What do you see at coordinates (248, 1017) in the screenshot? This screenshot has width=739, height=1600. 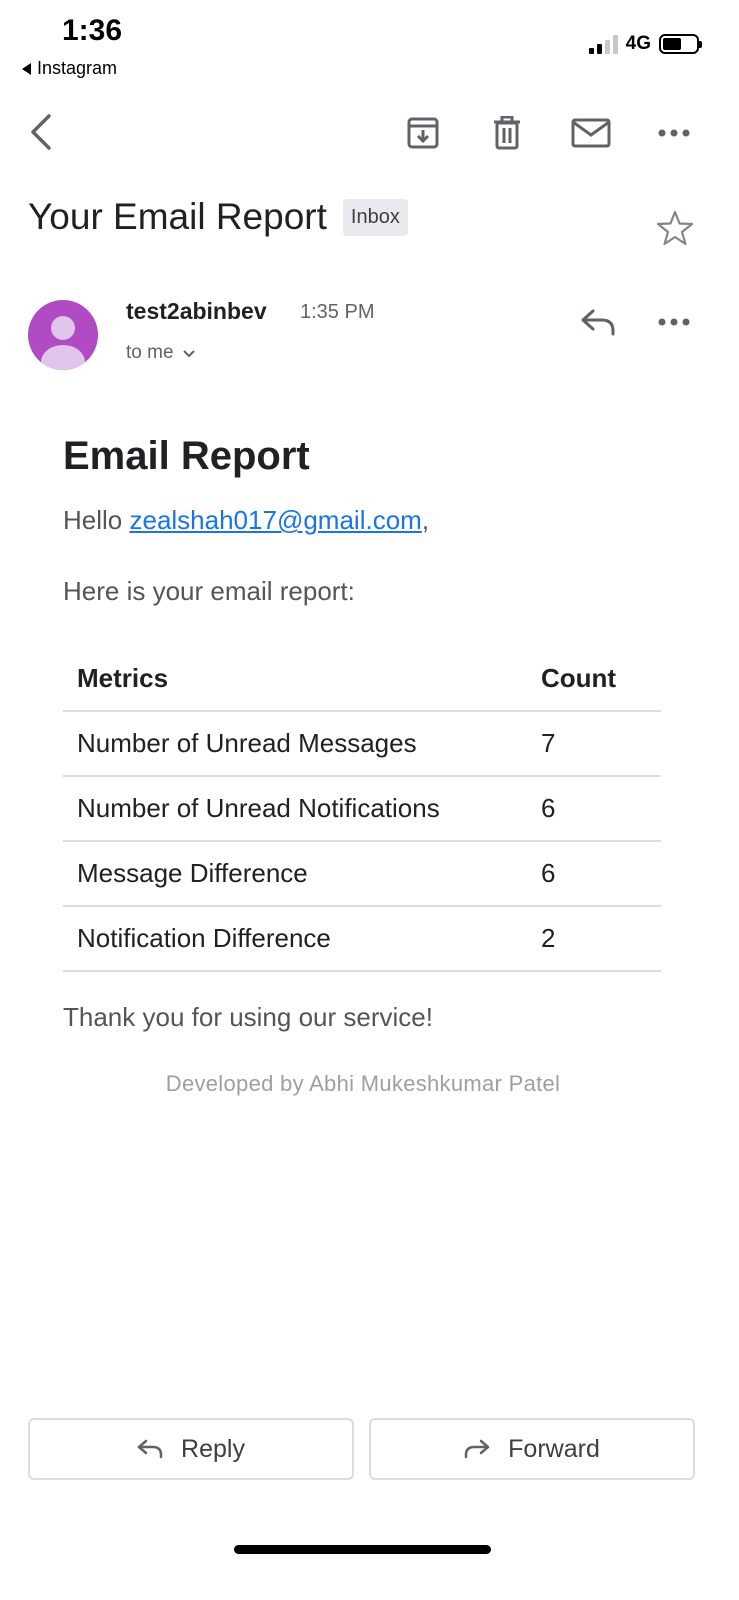 I see `thanks-text: Thank you for using our service!` at bounding box center [248, 1017].